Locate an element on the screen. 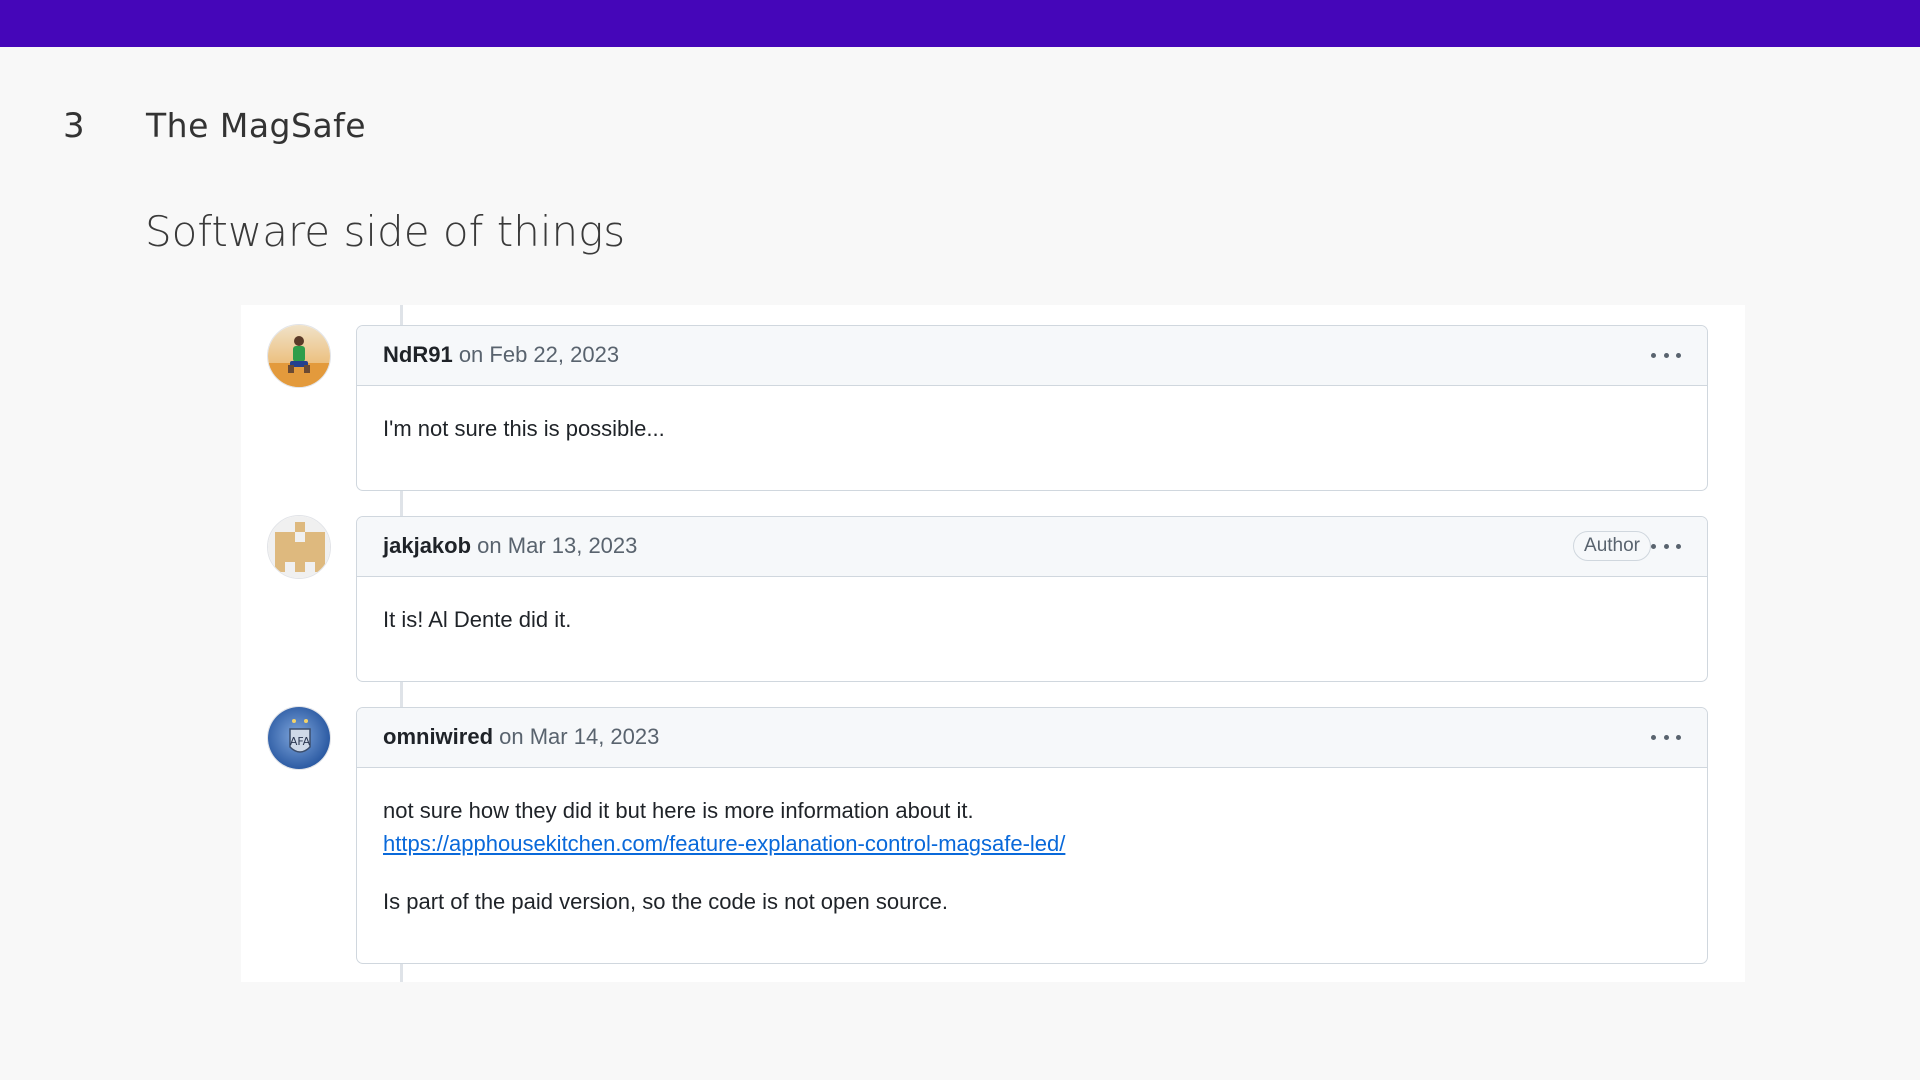 Image resolution: width=1920 pixels, height=1080 pixels. comment-meta: jakjakob on Mar 13, 2023 is located at coordinates (510, 546).